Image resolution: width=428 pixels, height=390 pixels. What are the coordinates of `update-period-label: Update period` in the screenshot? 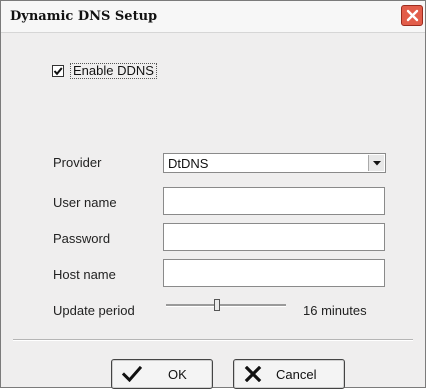 It's located at (94, 310).